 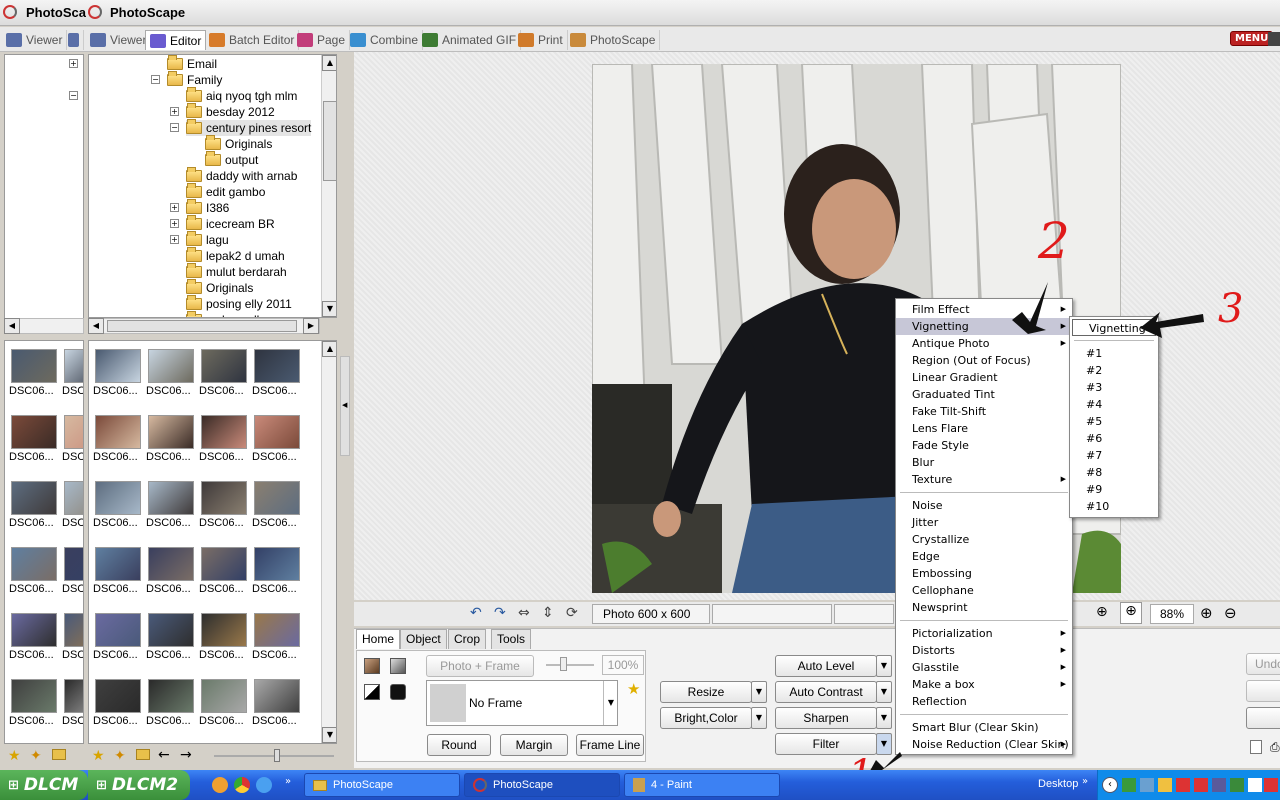 What do you see at coordinates (382, 785) in the screenshot?
I see `taskbar-item-photoscape-1: PhotoScape` at bounding box center [382, 785].